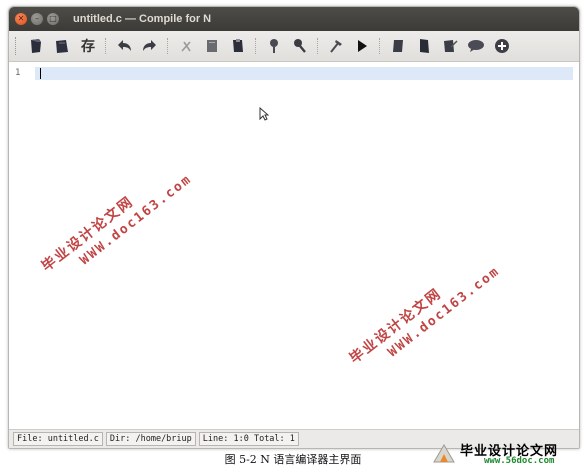 The height and width of the screenshot is (471, 586). What do you see at coordinates (238, 46) in the screenshot?
I see `paste-icon` at bounding box center [238, 46].